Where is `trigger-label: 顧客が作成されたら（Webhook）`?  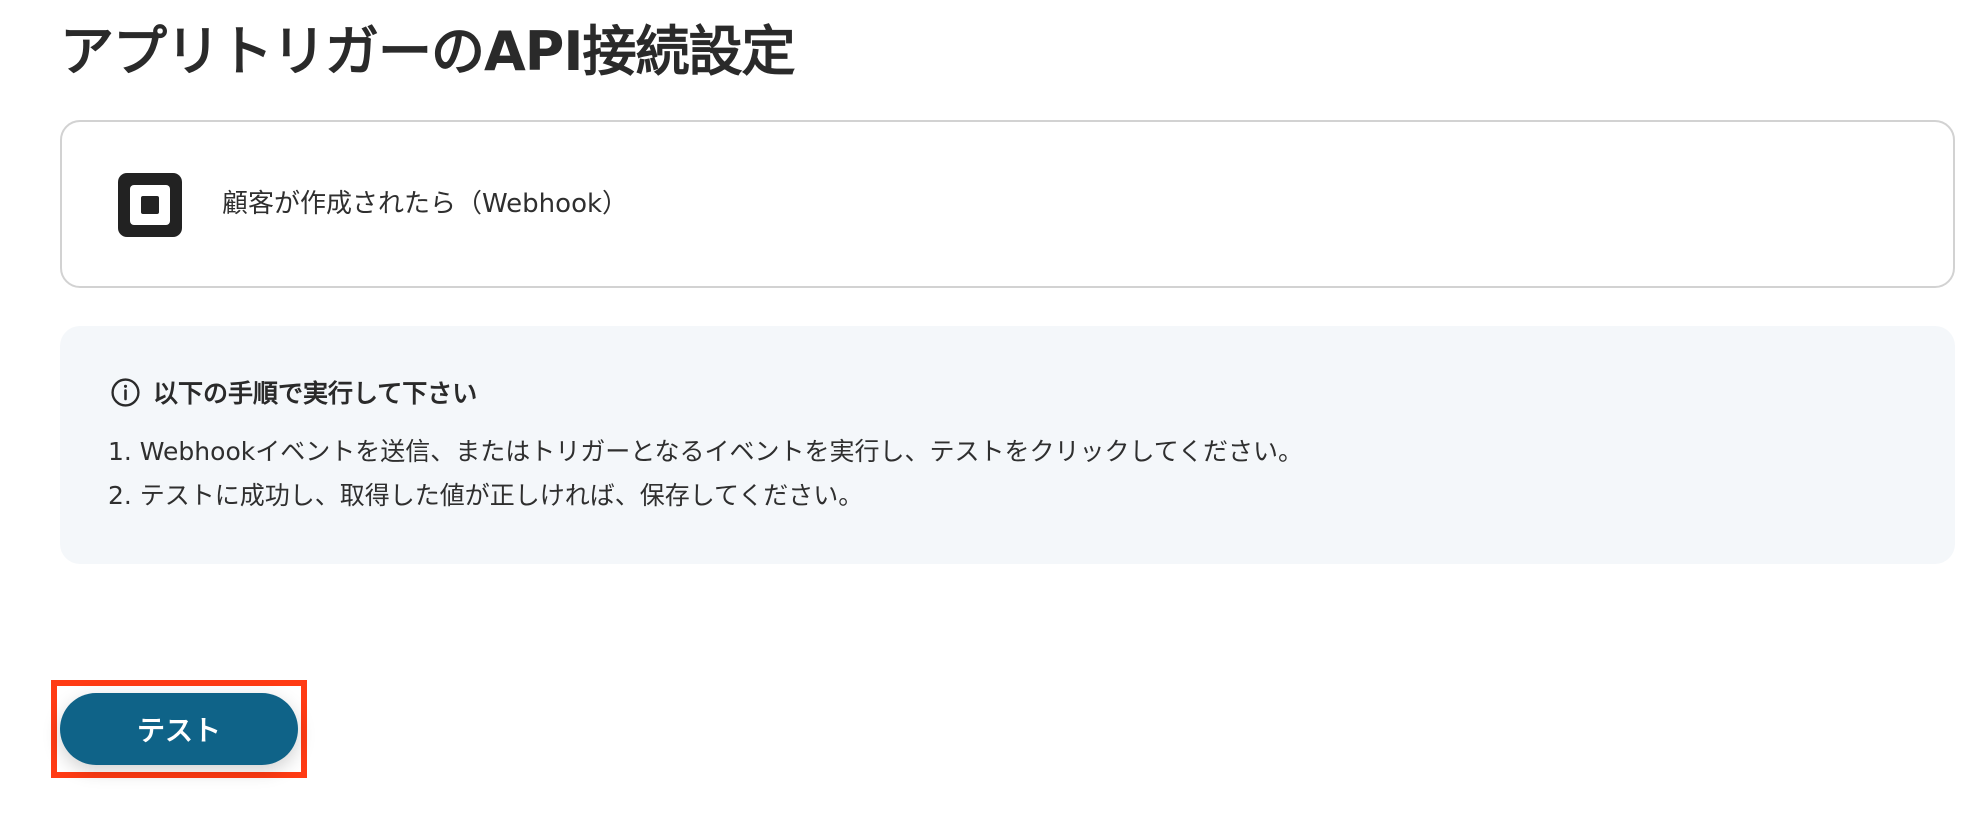 trigger-label: 顧客が作成されたら（Webhook） is located at coordinates (425, 204).